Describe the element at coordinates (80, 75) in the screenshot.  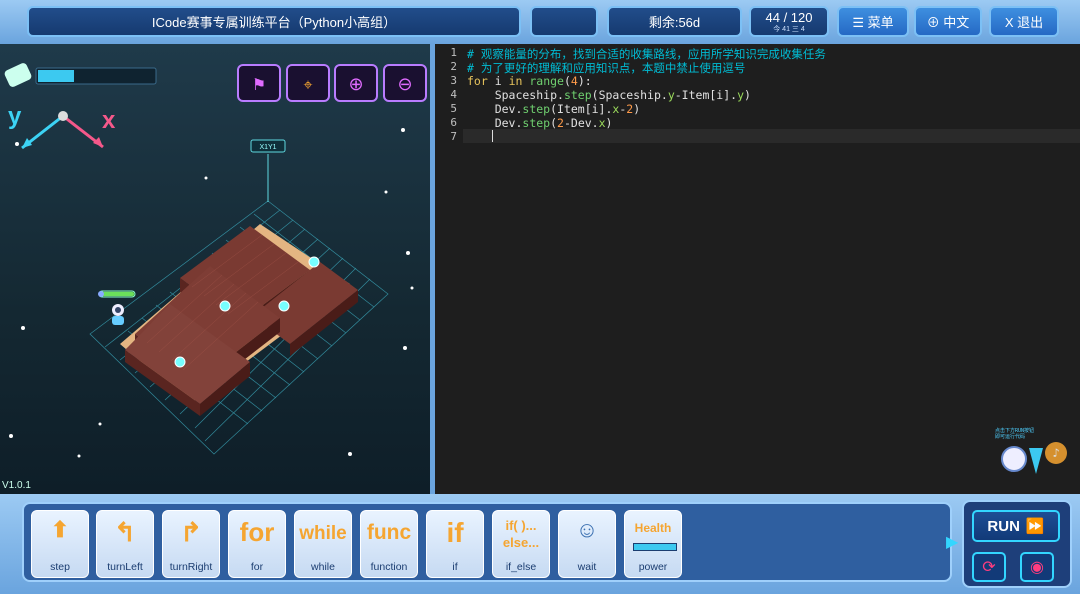
I see `energy-bar` at that location.